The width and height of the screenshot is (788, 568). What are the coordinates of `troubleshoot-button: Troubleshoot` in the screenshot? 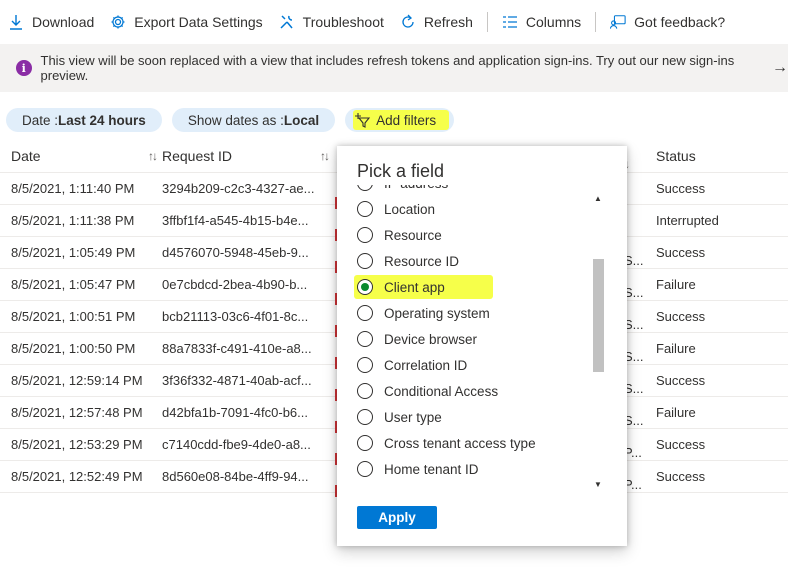 It's located at (331, 22).